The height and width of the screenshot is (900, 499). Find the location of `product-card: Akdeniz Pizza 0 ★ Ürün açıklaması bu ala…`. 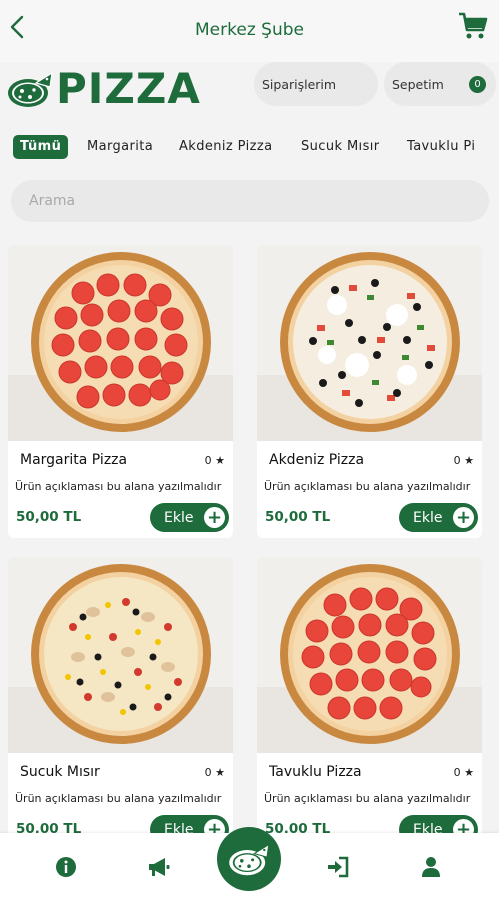

product-card: Akdeniz Pizza 0 ★ Ürün açıklaması bu ala… is located at coordinates (369, 391).